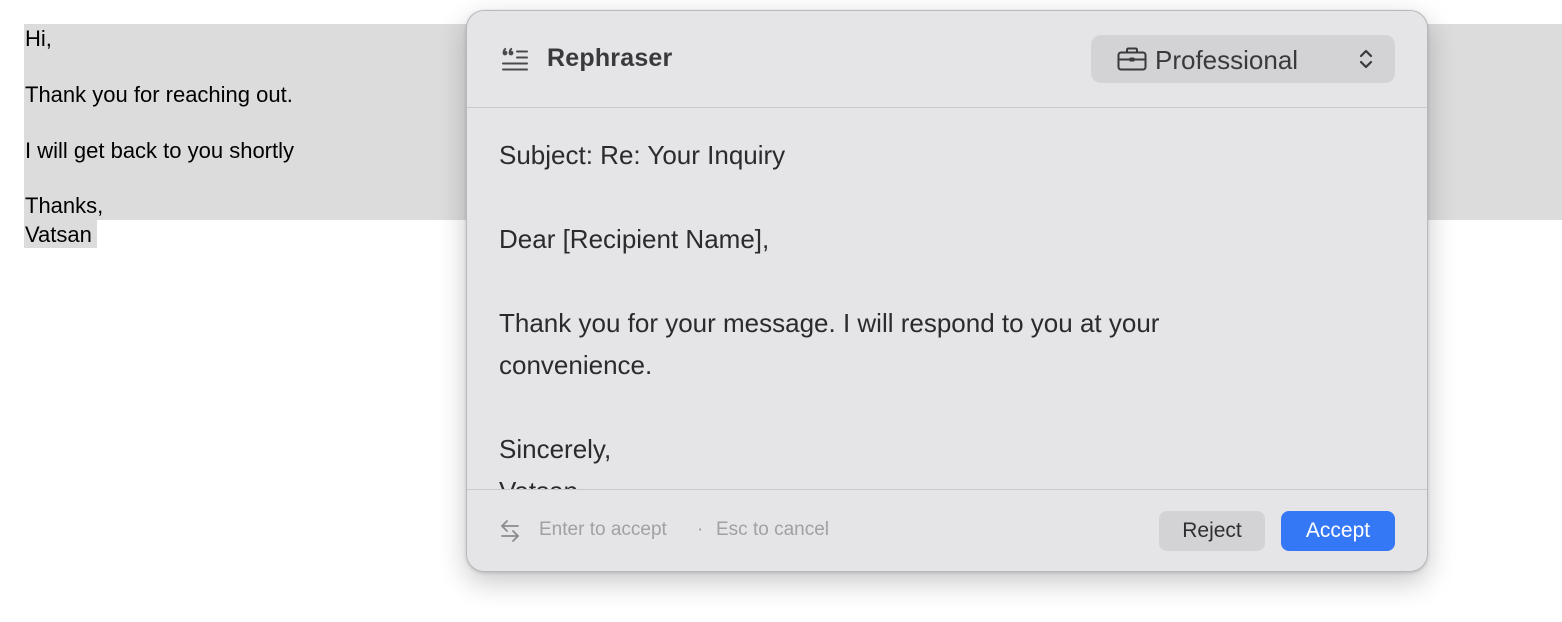  What do you see at coordinates (64, 205) in the screenshot?
I see `document-line: Thanks,` at bounding box center [64, 205].